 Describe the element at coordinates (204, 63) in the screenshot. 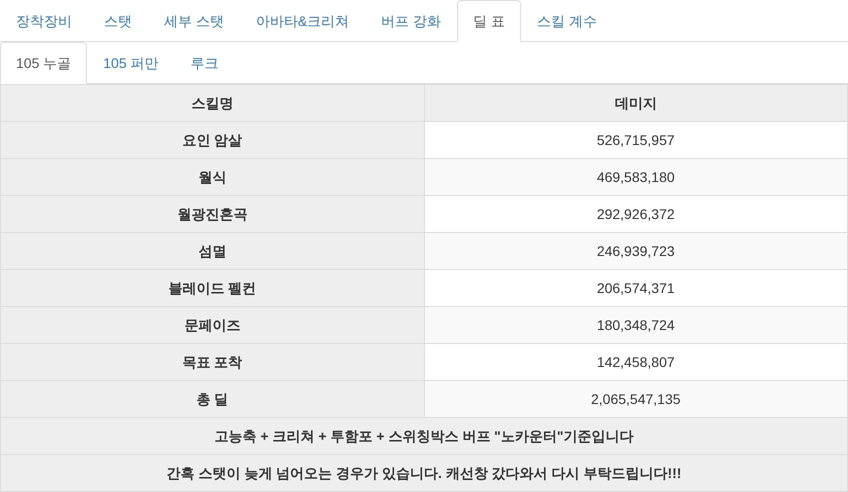

I see `tab: 루크` at that location.